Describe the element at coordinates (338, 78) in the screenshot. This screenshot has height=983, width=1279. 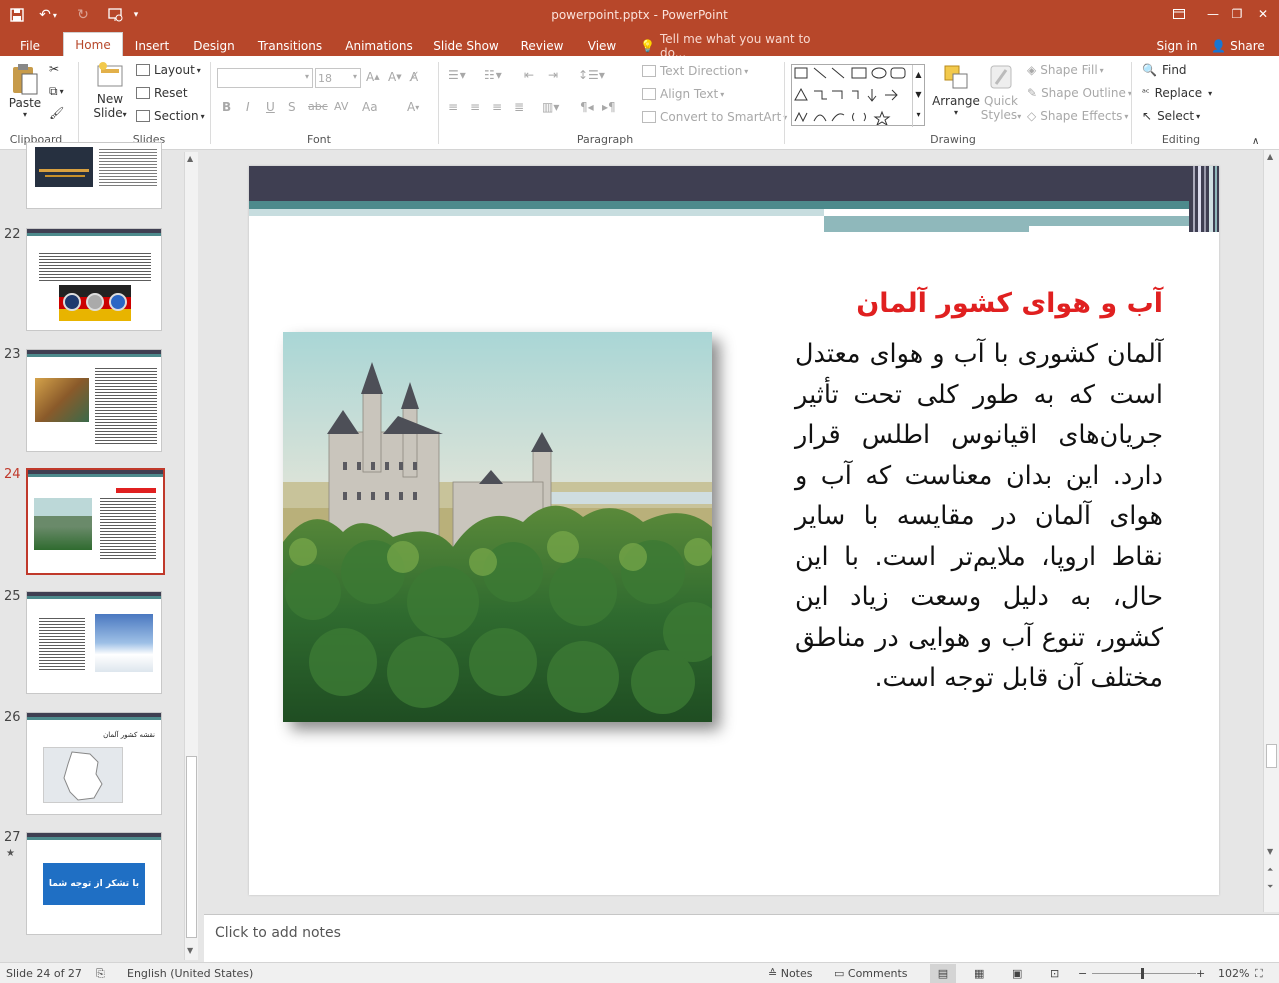
I see `font-size-box: 18 ▾` at that location.